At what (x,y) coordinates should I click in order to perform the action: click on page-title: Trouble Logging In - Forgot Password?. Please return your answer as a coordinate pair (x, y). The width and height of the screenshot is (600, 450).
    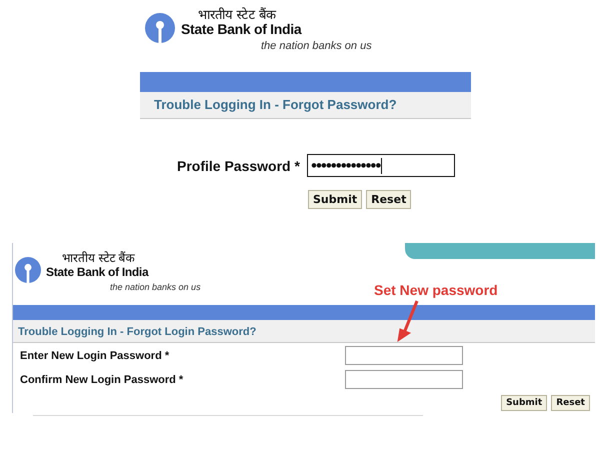
    Looking at the image, I should click on (275, 104).